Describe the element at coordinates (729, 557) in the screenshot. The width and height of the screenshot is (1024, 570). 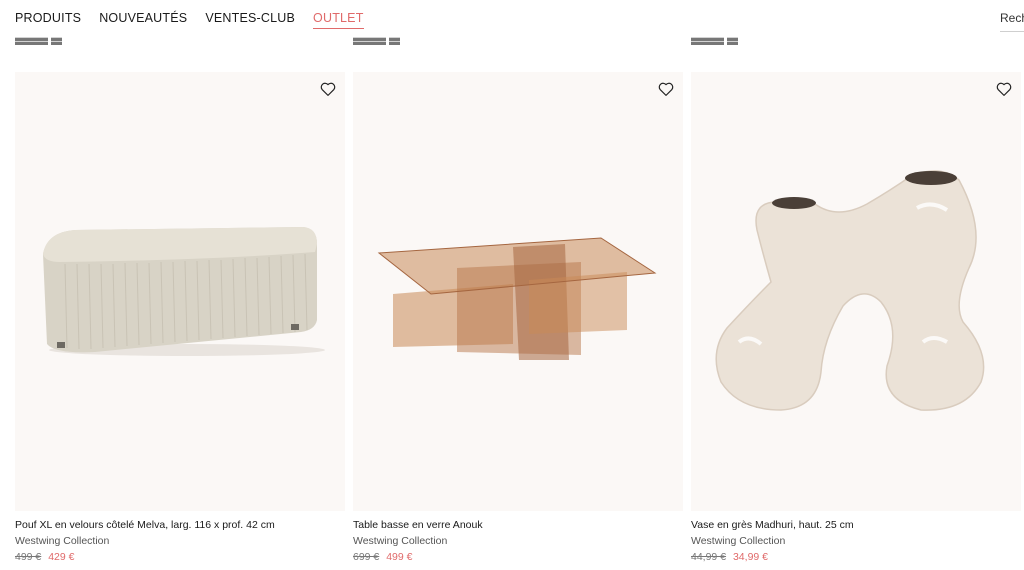
I see `product-price: 44,99 € 34,99 €` at that location.